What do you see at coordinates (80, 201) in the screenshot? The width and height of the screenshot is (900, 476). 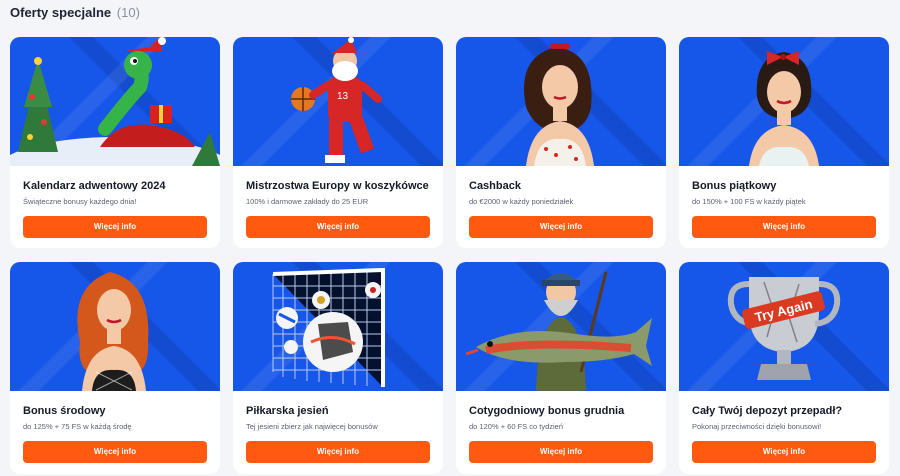 I see `offer-subtitle: Świąteczne bonusy każdego dnia!` at bounding box center [80, 201].